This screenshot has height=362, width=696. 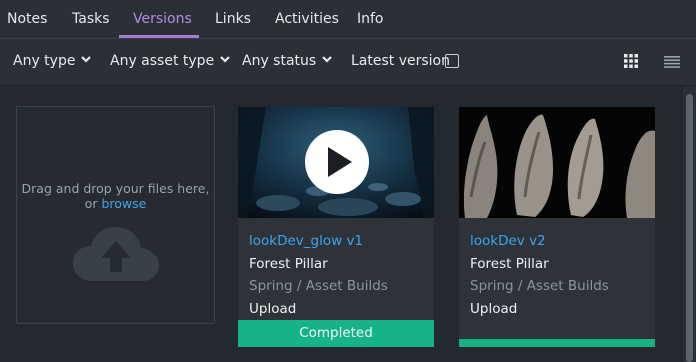 I want to click on status-badge, so click(x=557, y=343).